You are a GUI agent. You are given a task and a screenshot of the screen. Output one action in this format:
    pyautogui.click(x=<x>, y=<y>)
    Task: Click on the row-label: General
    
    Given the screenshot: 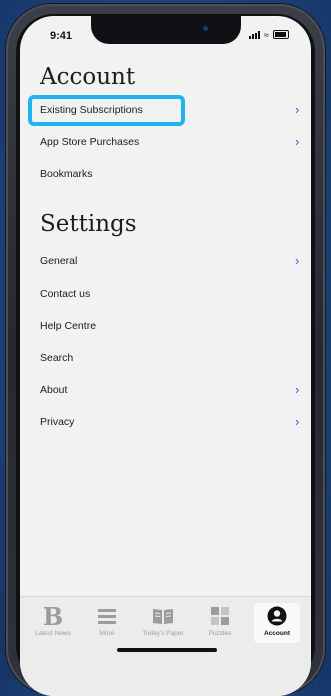 What is the action you would take?
    pyautogui.click(x=59, y=261)
    